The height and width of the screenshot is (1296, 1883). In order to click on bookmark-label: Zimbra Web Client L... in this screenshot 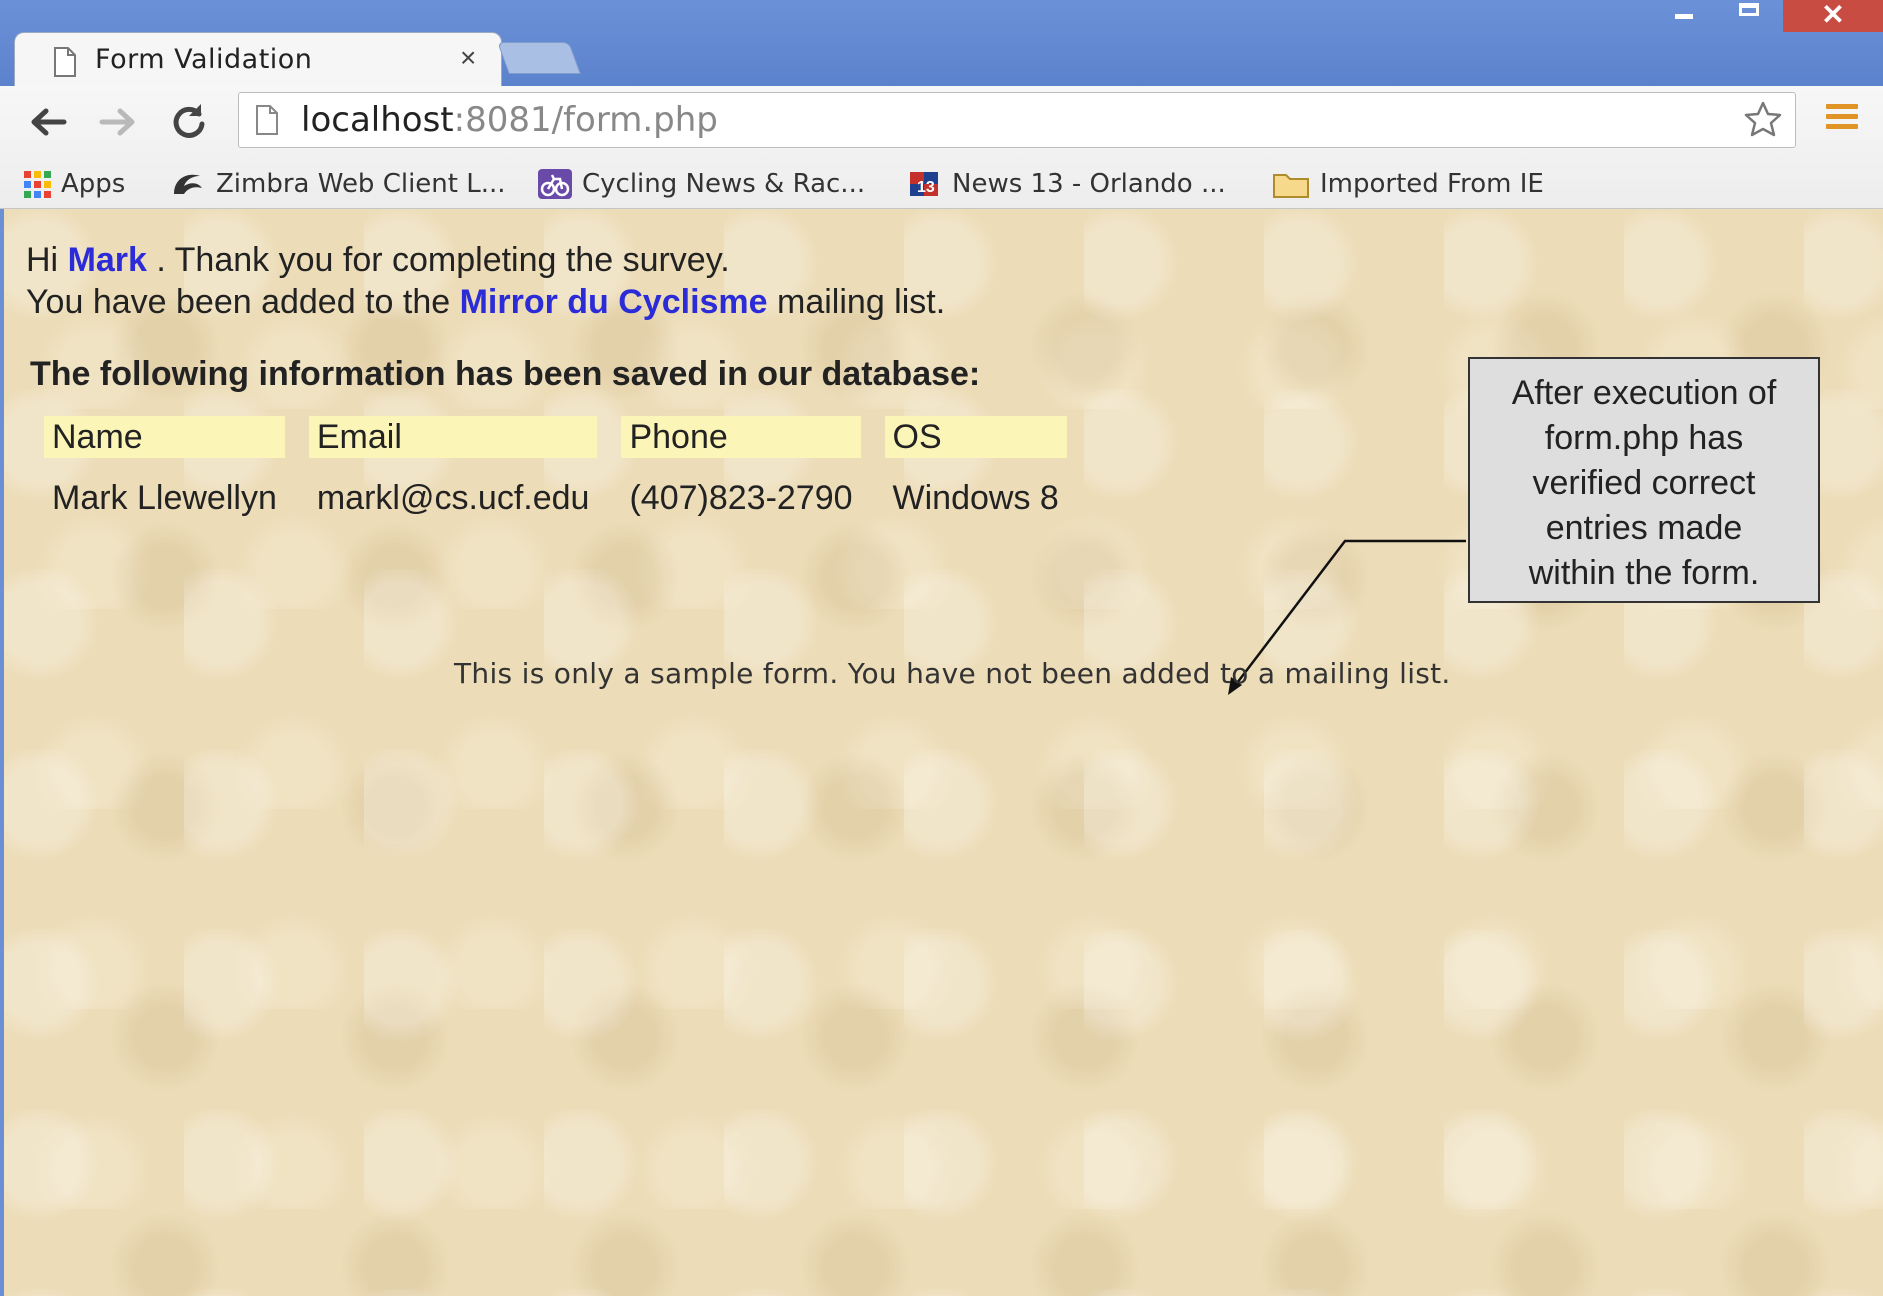, I will do `click(361, 184)`.